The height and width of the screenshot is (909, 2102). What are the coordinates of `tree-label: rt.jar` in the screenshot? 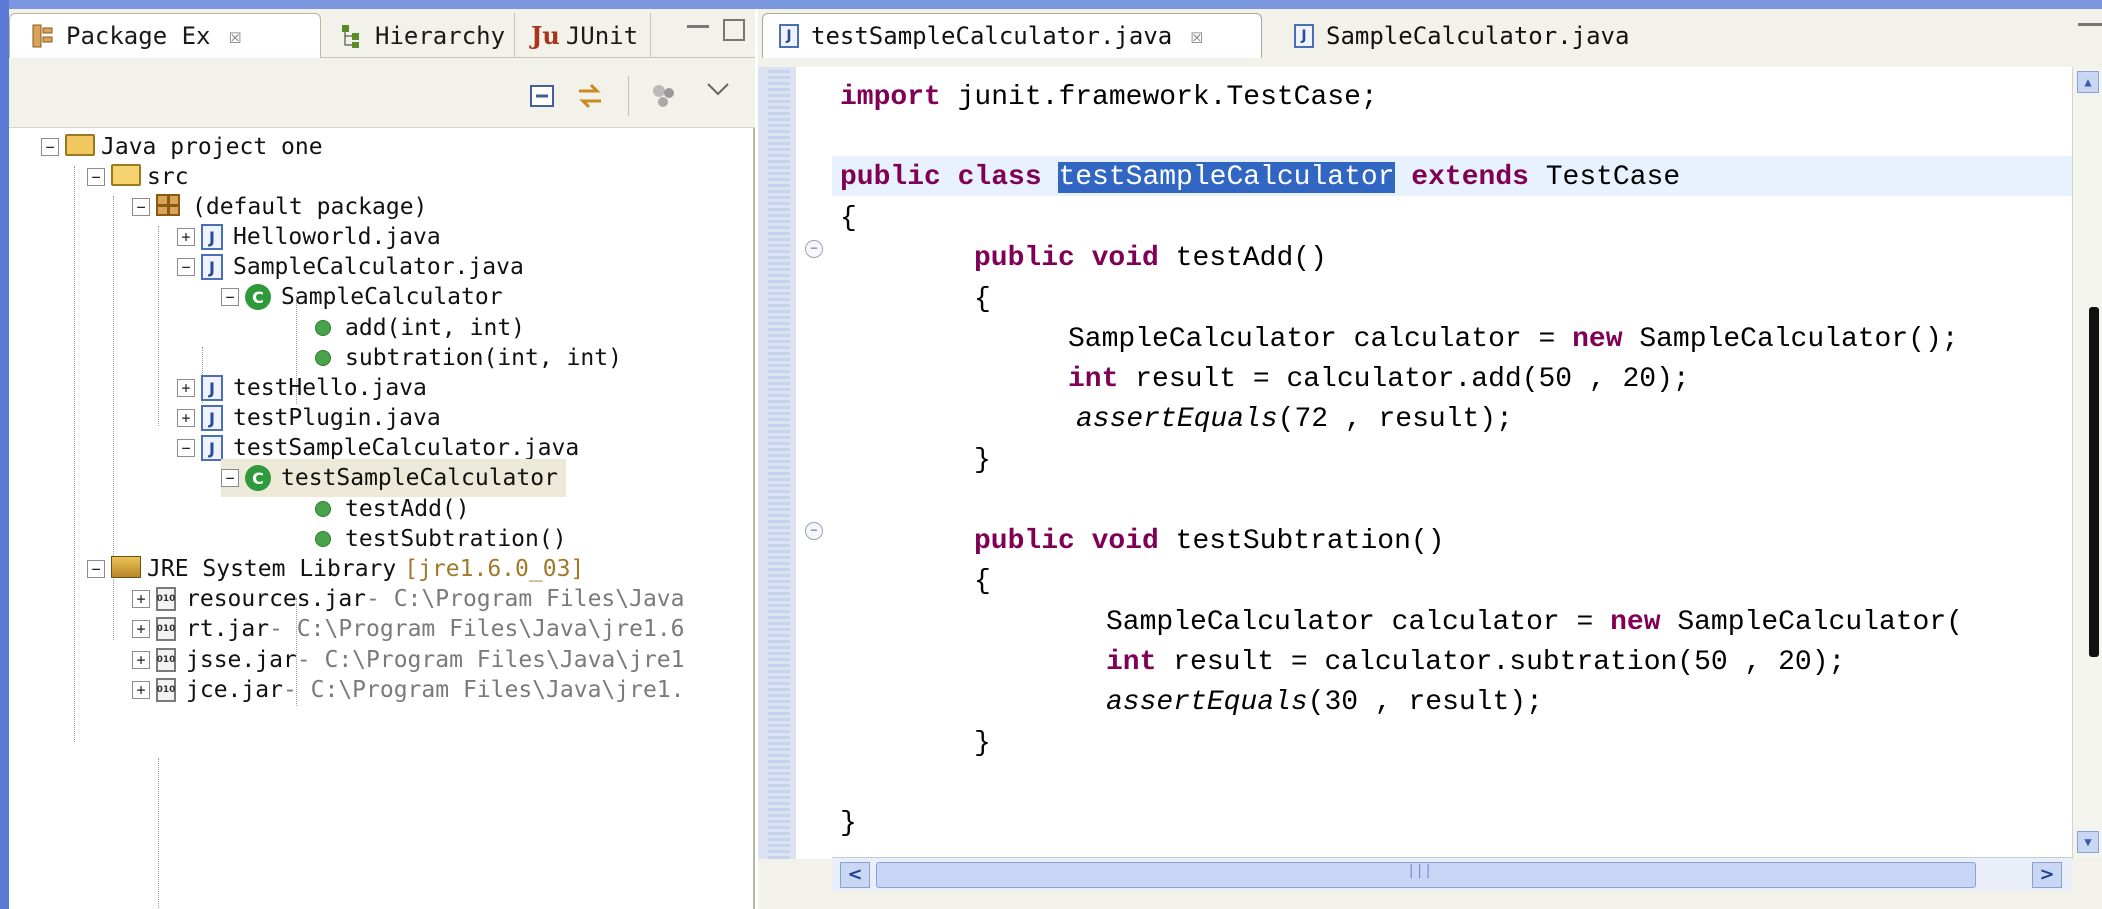 It's located at (228, 629).